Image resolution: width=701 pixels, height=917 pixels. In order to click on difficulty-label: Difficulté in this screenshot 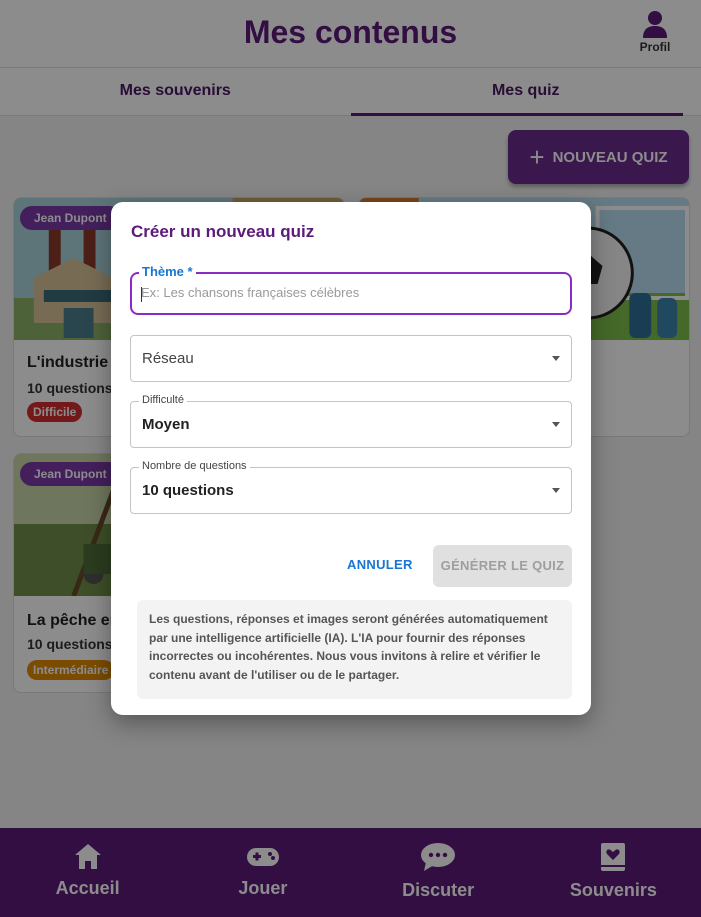, I will do `click(163, 400)`.